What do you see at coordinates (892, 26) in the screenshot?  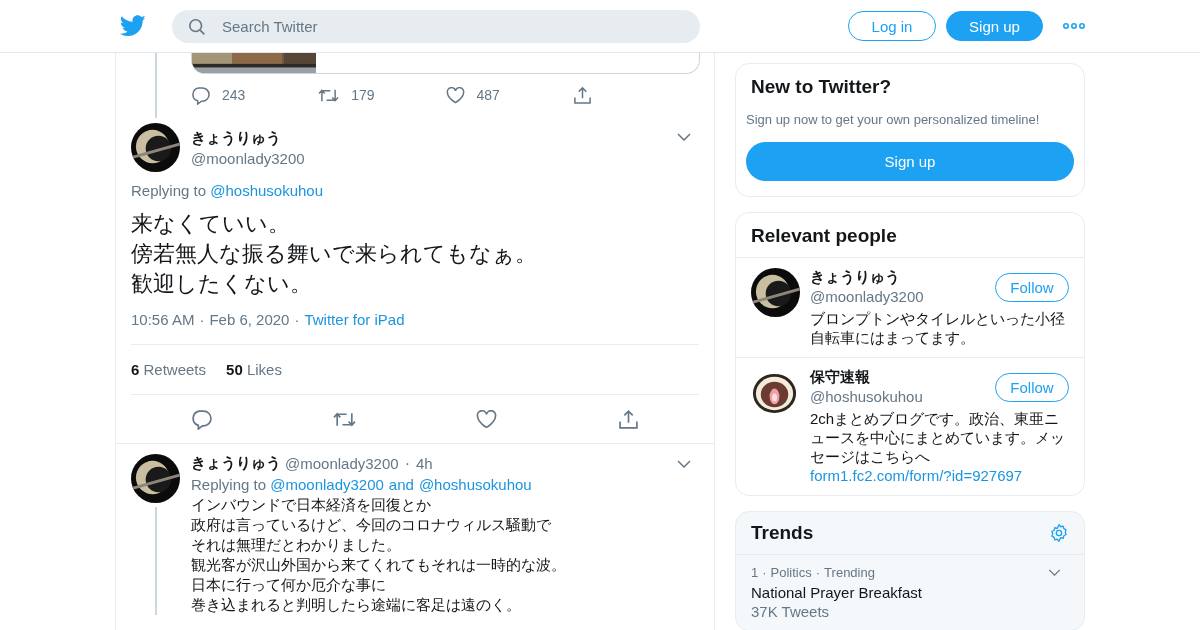 I see `log-in-button: Log in` at bounding box center [892, 26].